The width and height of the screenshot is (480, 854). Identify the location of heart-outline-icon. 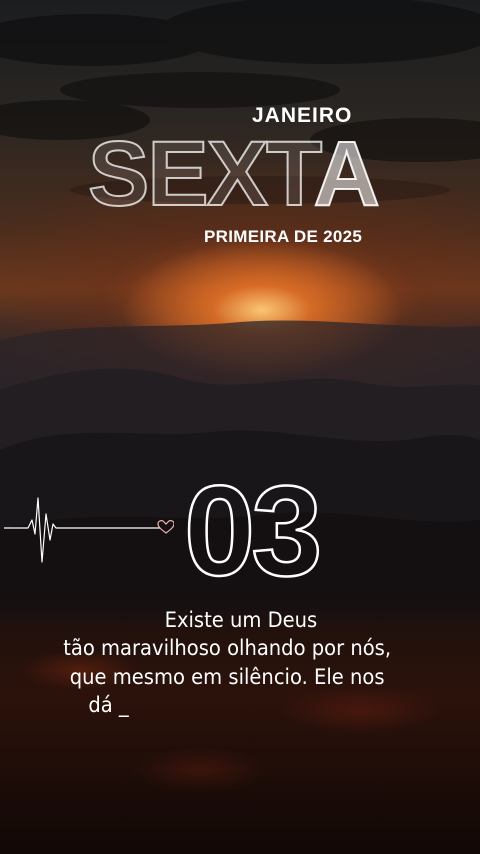
(165, 527).